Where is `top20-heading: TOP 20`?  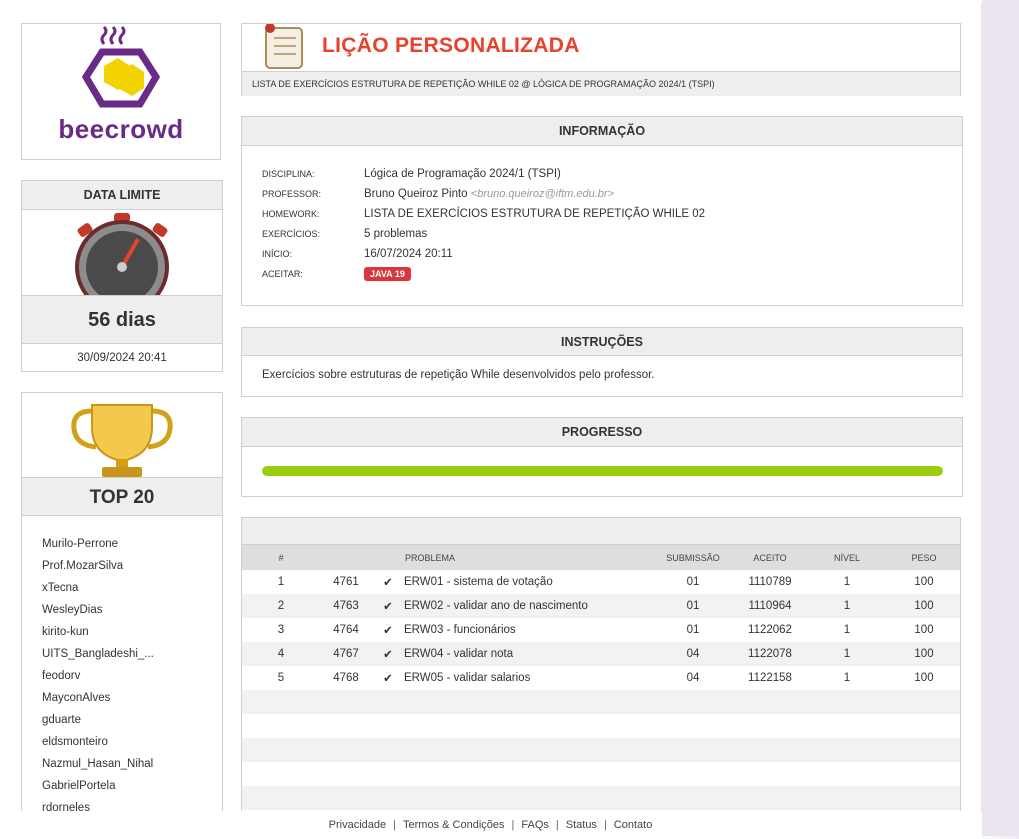
top20-heading: TOP 20 is located at coordinates (122, 496).